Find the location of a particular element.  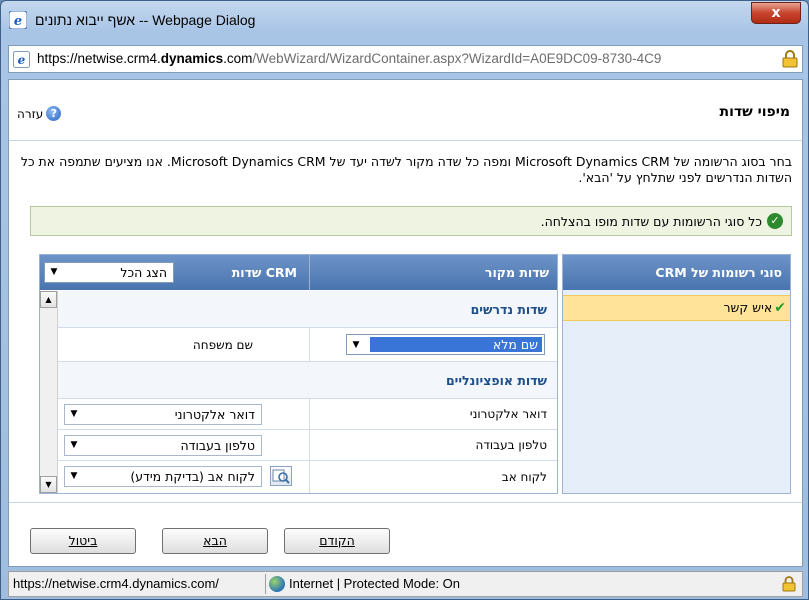

target-field-select: לקוח אב (בדיקת מידע) ▼ is located at coordinates (163, 476).